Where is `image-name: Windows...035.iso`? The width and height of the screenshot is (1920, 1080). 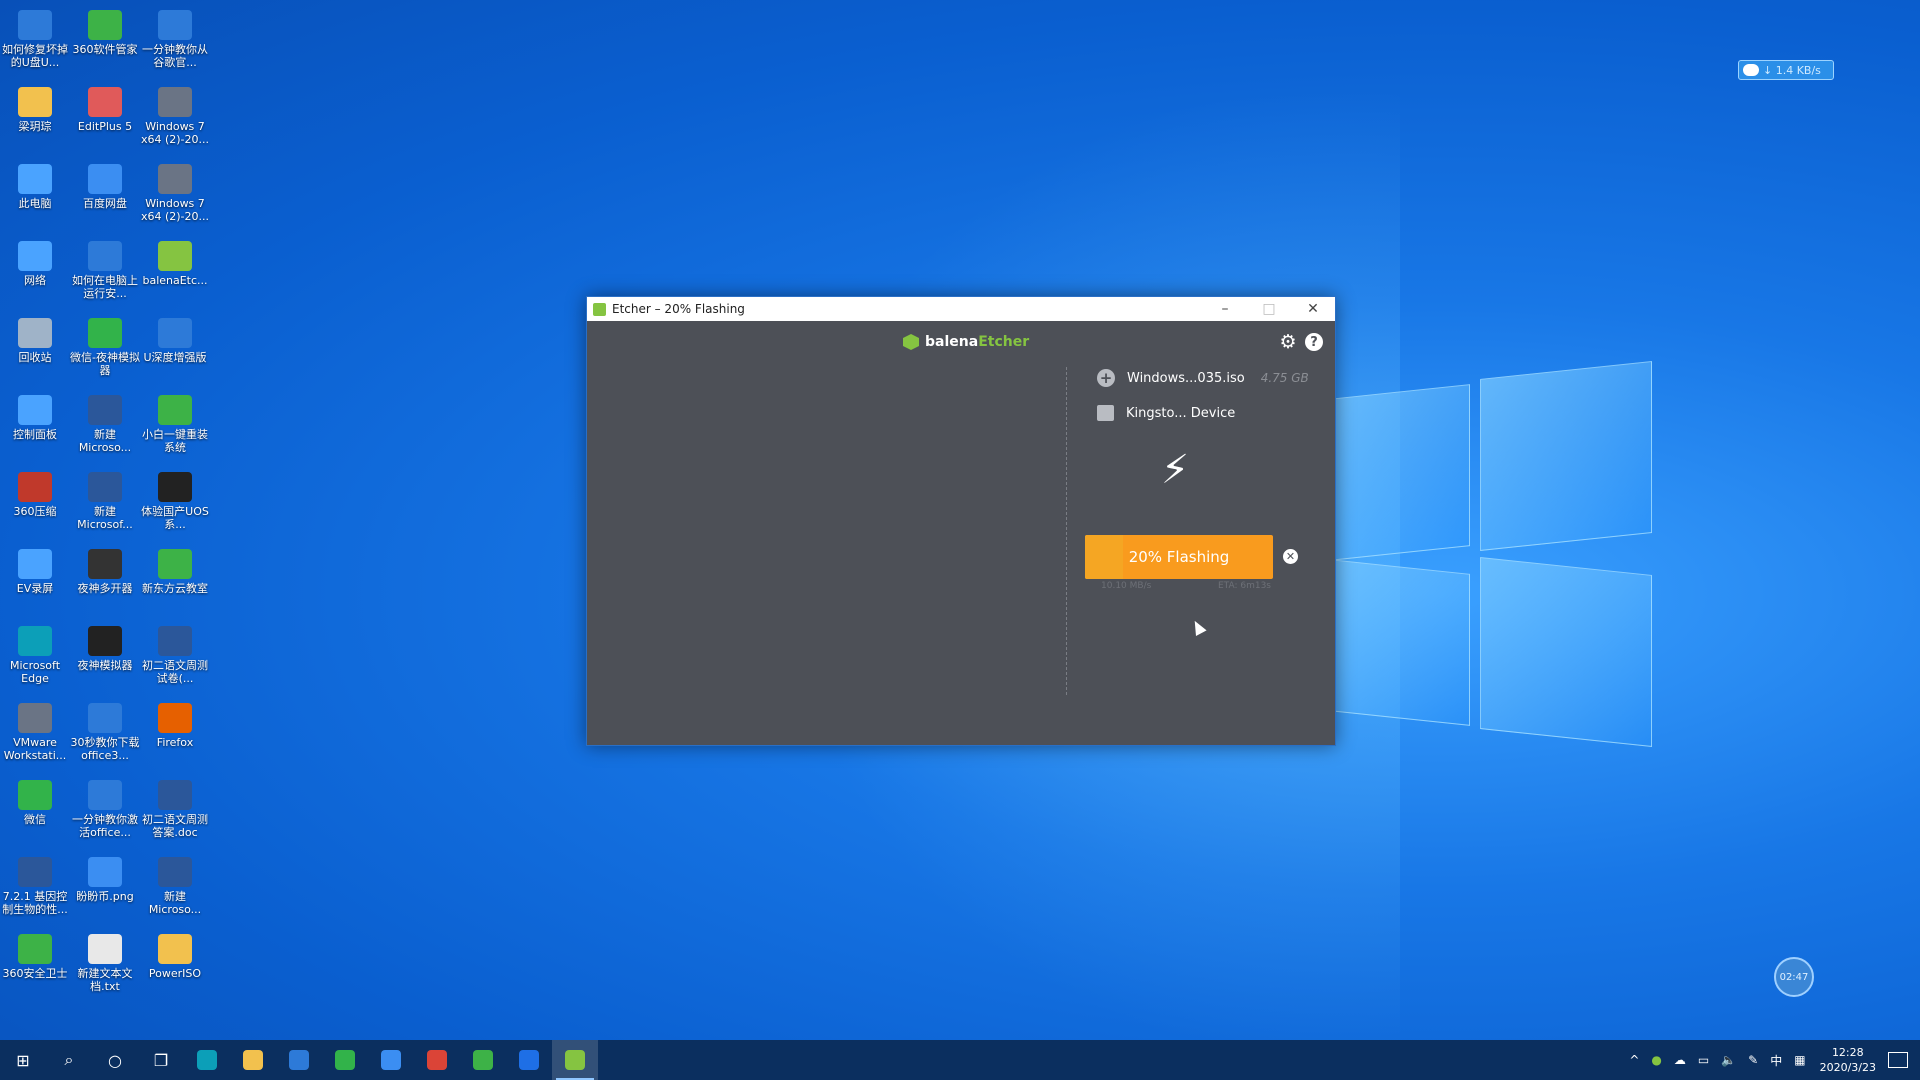
image-name: Windows...035.iso is located at coordinates (1186, 378).